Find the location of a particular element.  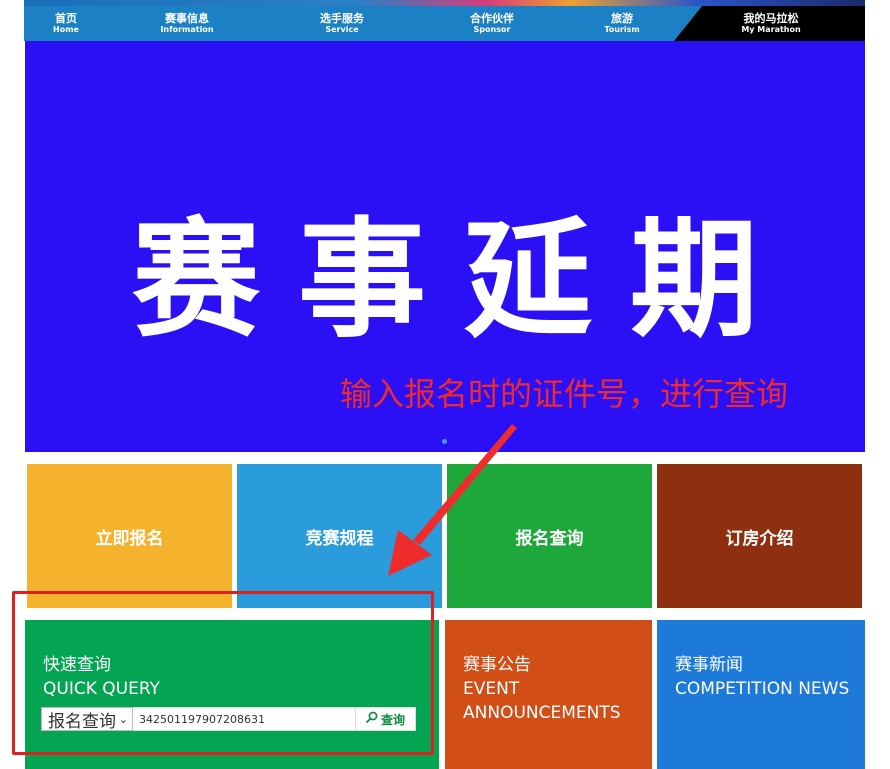

quick-query-title-zh: 快速查询 is located at coordinates (77, 665).